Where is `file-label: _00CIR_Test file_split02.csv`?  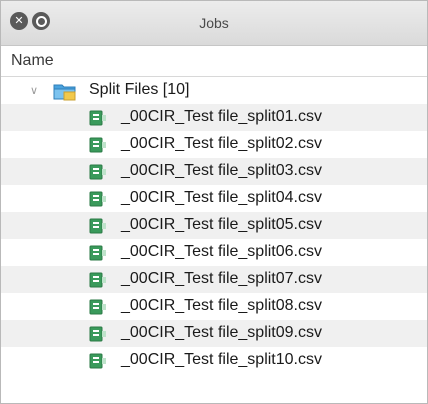 file-label: _00CIR_Test file_split02.csv is located at coordinates (221, 143).